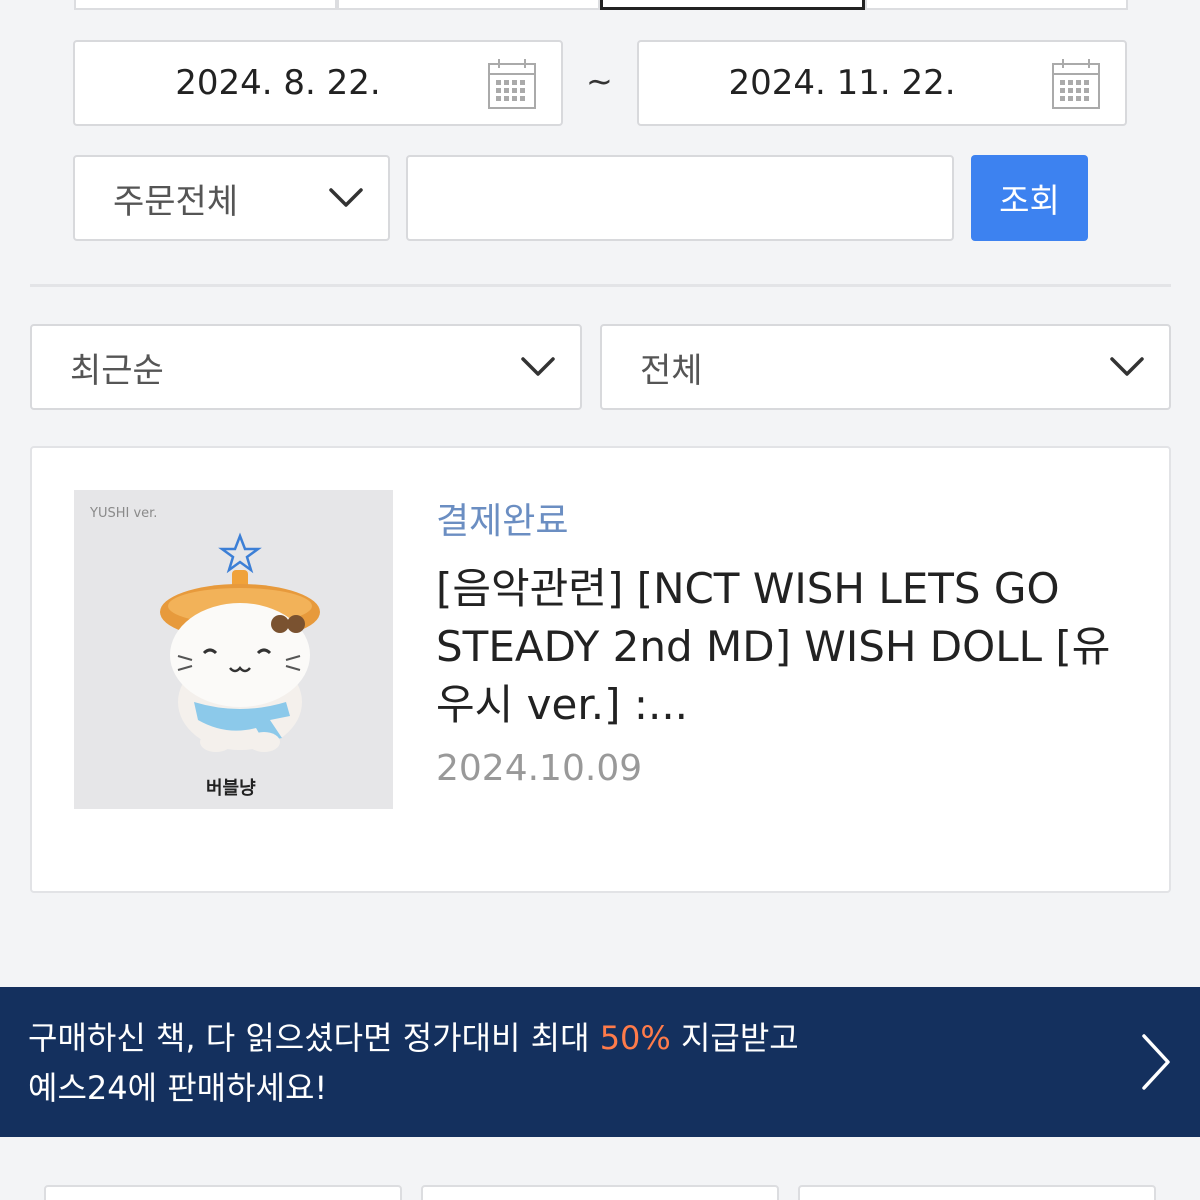 The image size is (1200, 1200). Describe the element at coordinates (314, 1038) in the screenshot. I see `banner-line1-before: 구매하신 책, 다 읽으셨다면 정가대비 최대` at that location.